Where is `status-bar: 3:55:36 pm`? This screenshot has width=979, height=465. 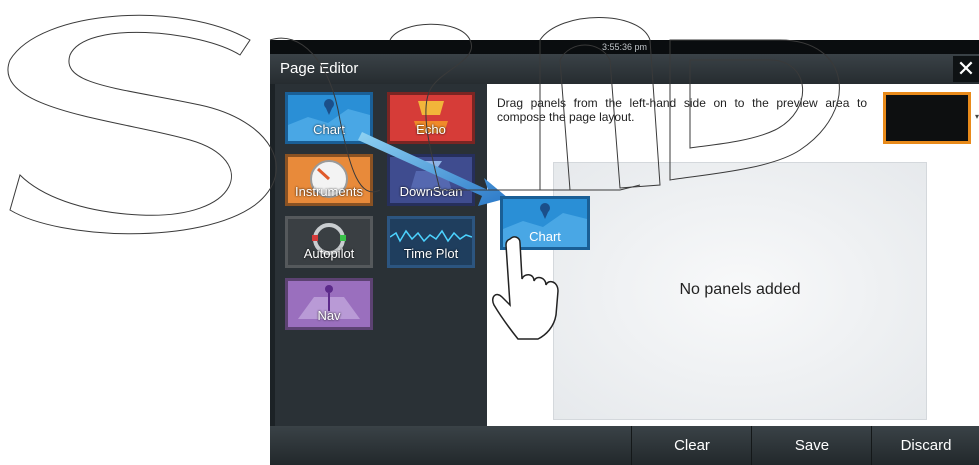 status-bar: 3:55:36 pm is located at coordinates (624, 47).